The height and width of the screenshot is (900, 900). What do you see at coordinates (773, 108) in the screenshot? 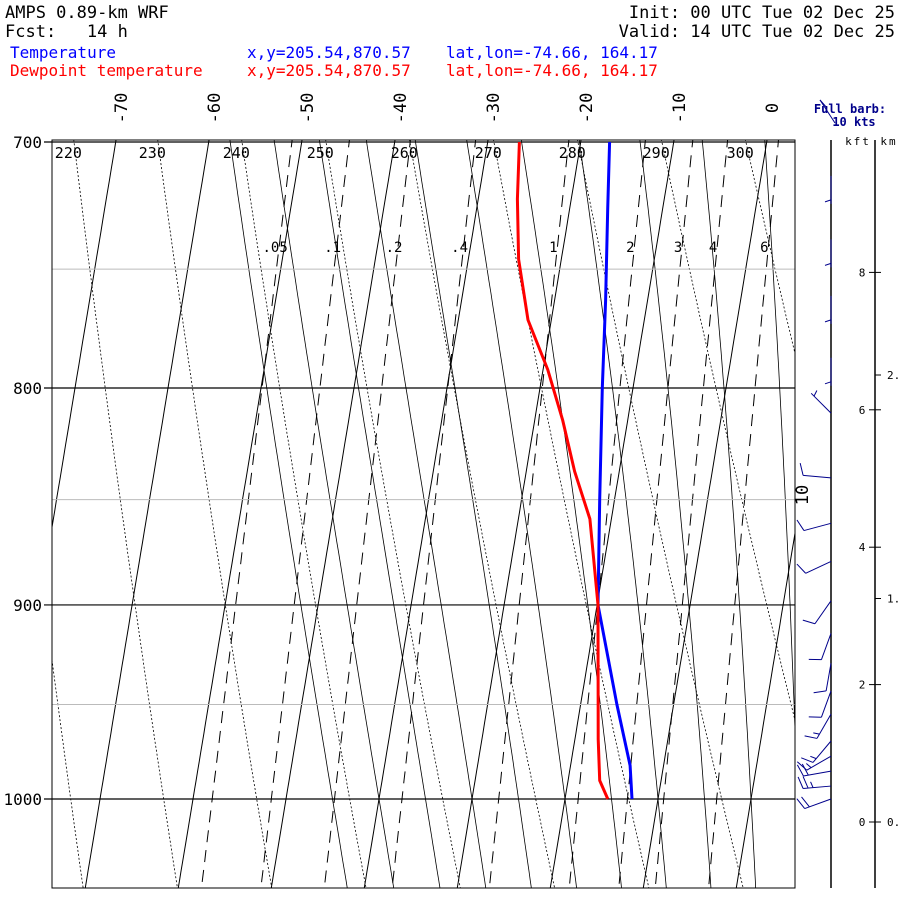
I see `isotherm-label: 0` at bounding box center [773, 108].